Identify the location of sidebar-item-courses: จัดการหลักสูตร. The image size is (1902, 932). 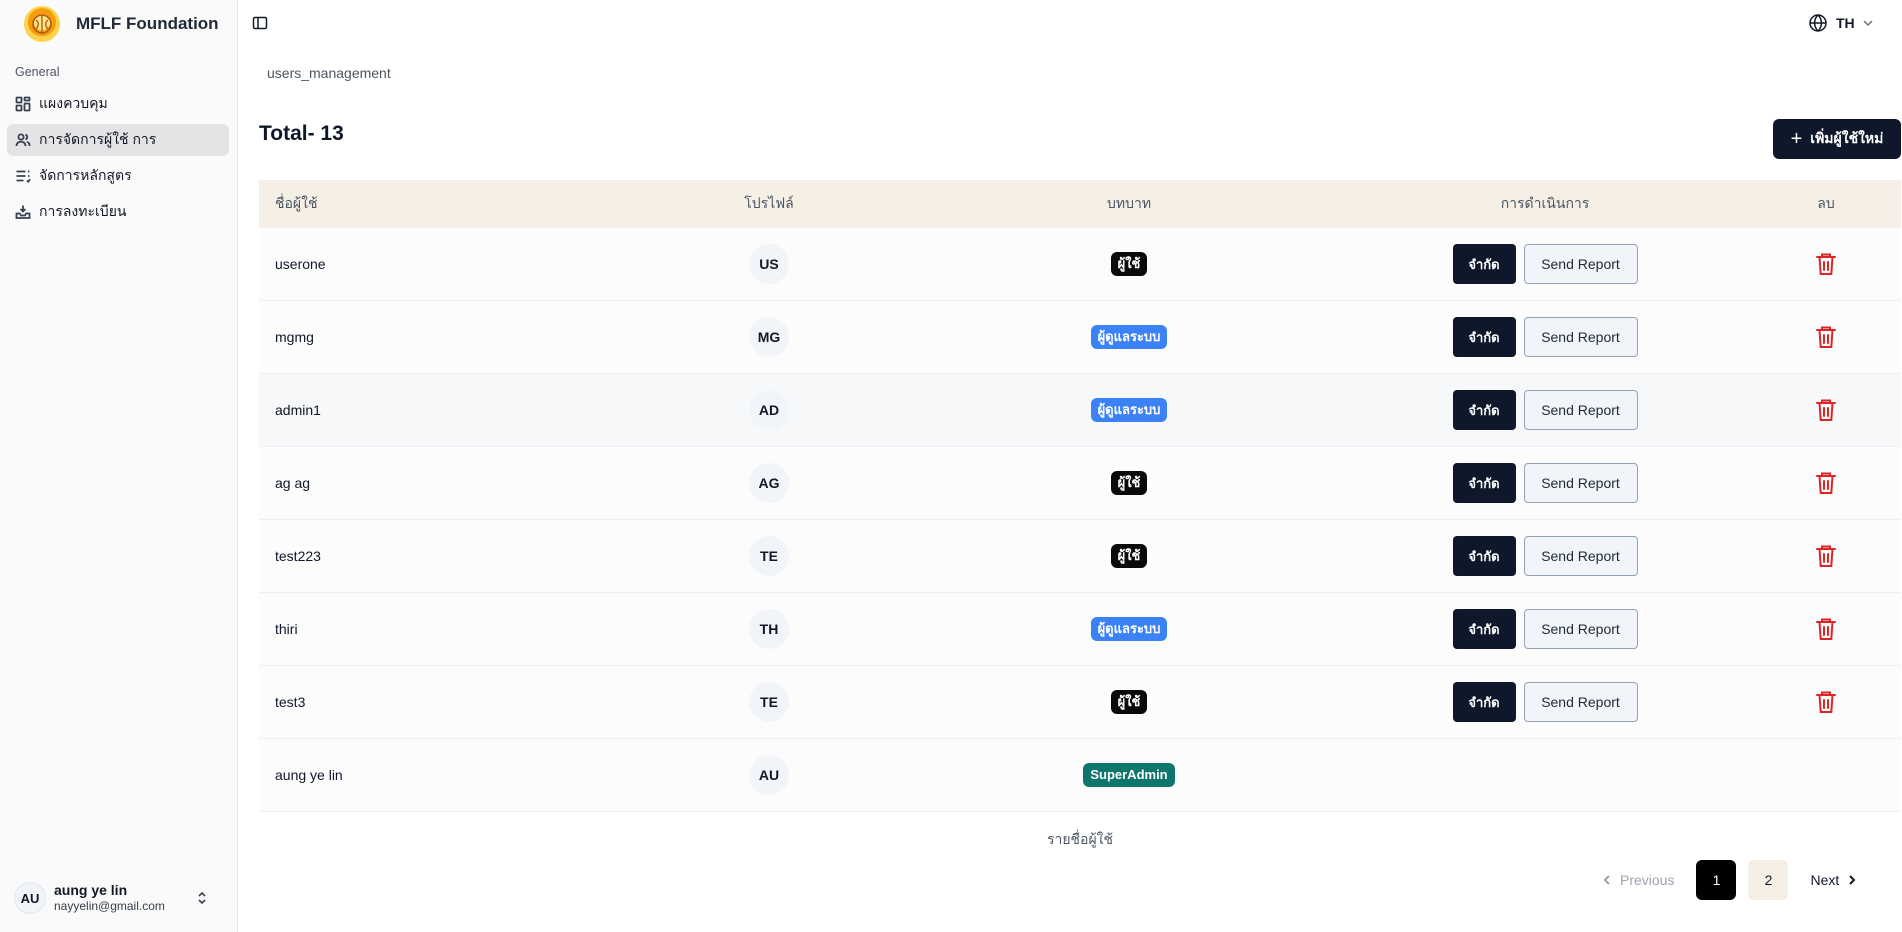
(118, 176).